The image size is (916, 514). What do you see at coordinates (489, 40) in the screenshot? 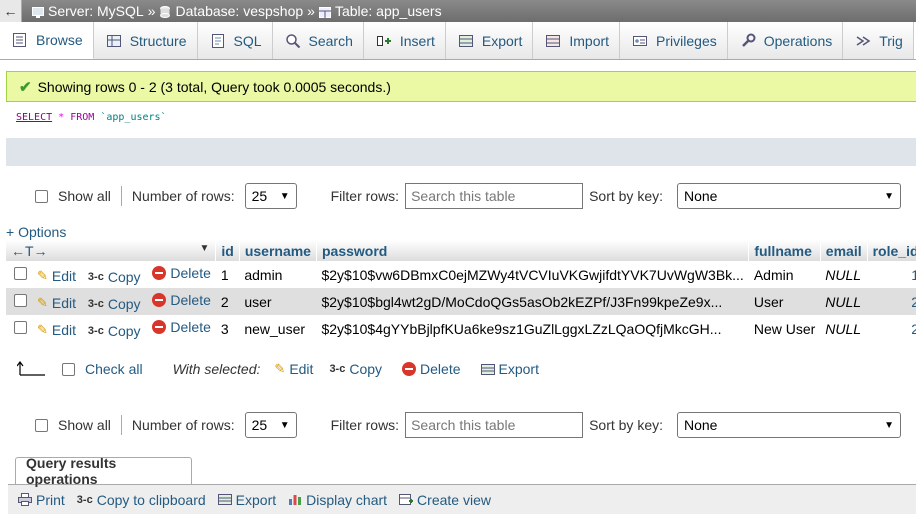
I see `tab-export: Export` at bounding box center [489, 40].